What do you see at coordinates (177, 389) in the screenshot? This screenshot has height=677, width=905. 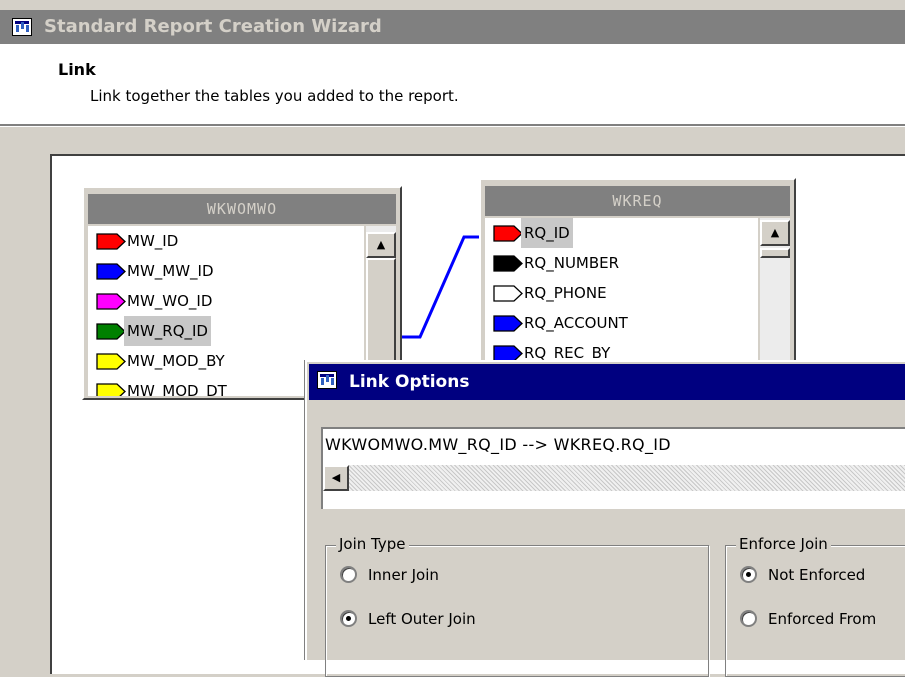 I see `field-label: MW_MOD_DT` at bounding box center [177, 389].